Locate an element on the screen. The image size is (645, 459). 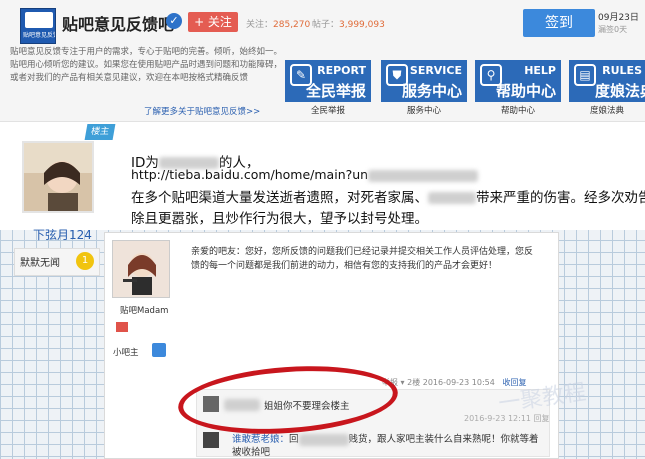
signin-date: 09月23日 is located at coordinates (618, 18).